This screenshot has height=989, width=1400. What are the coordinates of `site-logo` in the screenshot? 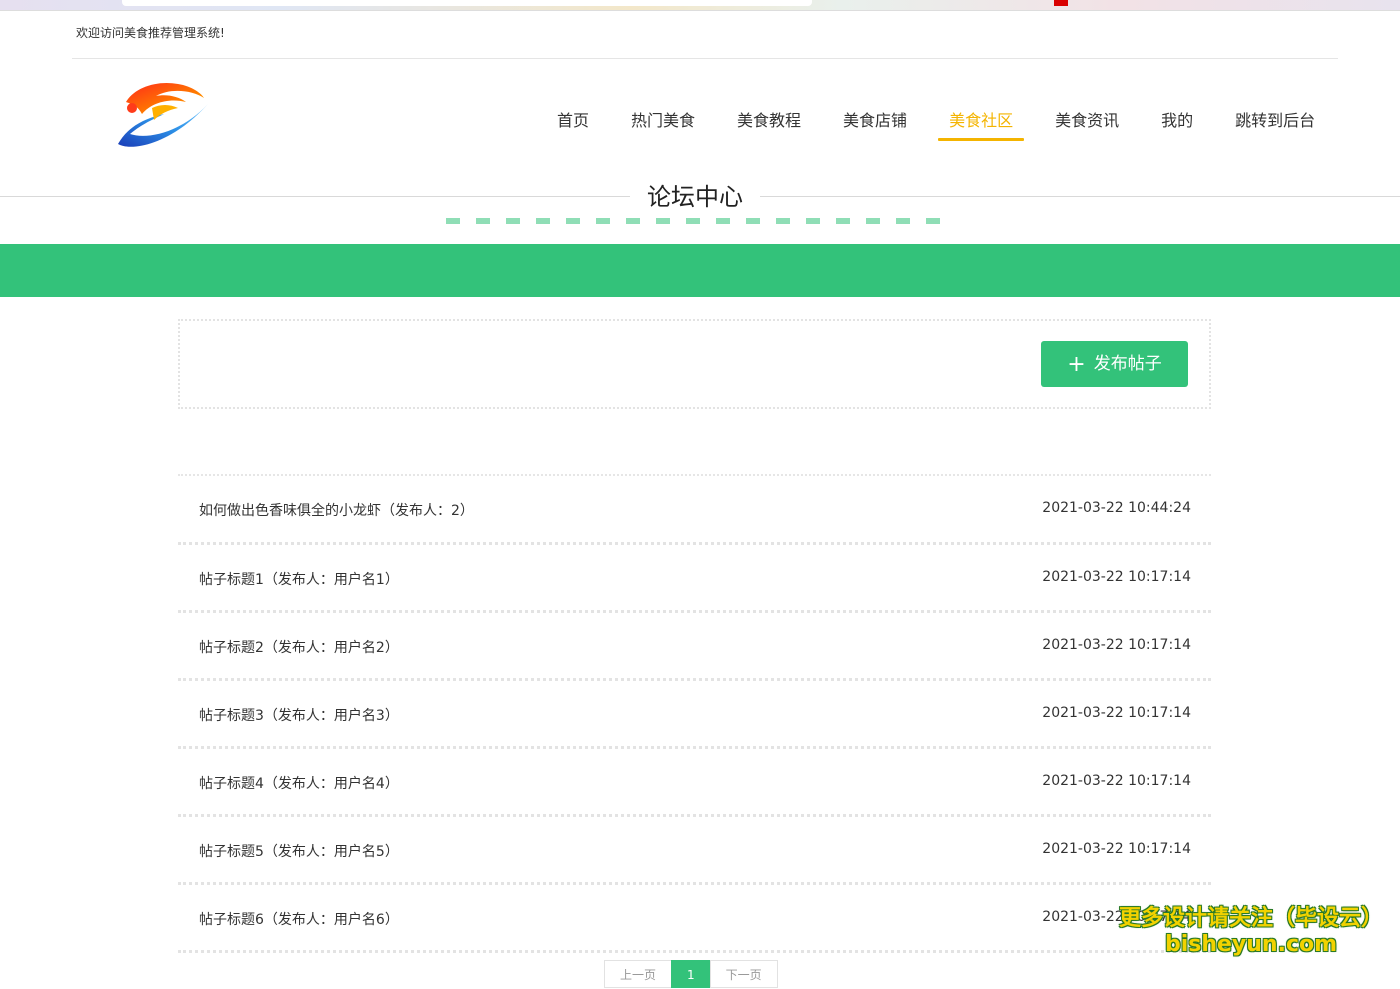 It's located at (164, 114).